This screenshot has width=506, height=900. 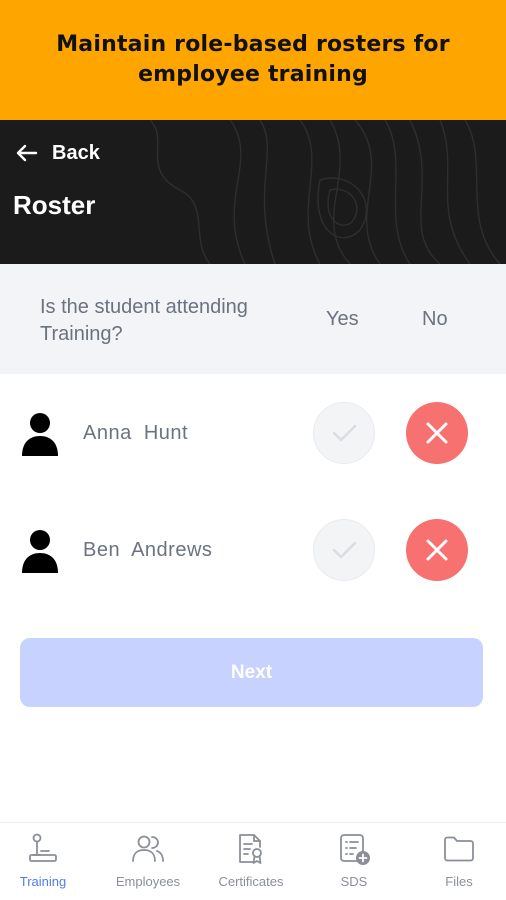 What do you see at coordinates (148, 550) in the screenshot?
I see `student-name: Ben Andrews` at bounding box center [148, 550].